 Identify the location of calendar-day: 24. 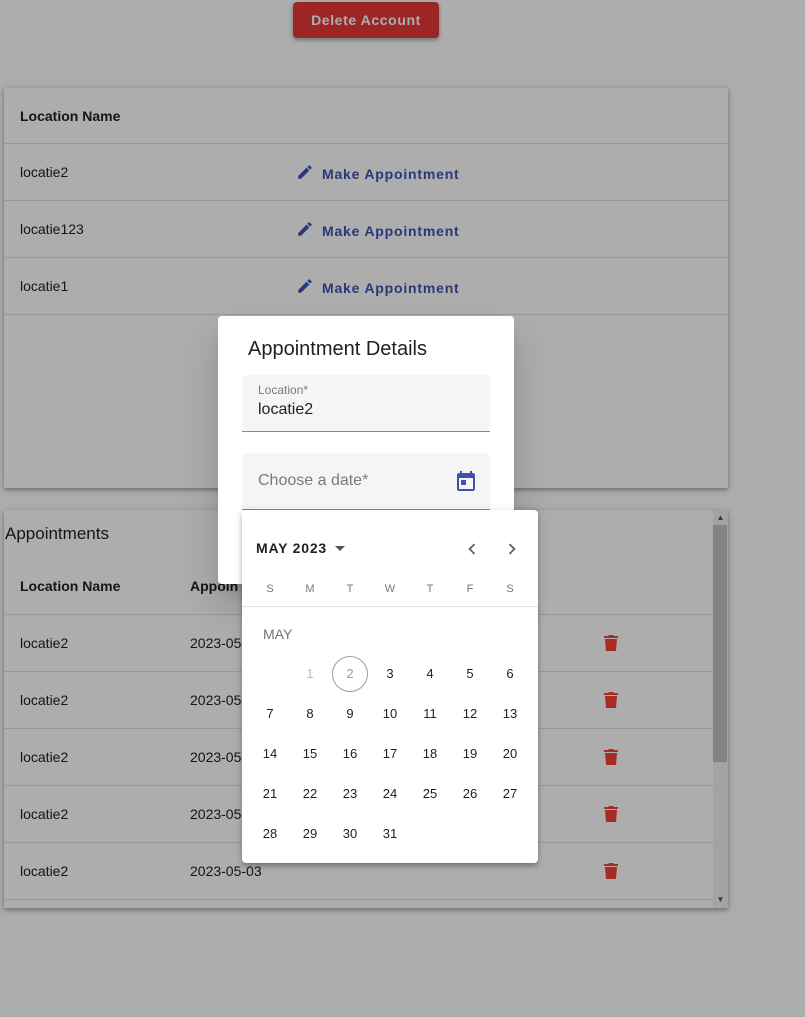
(390, 794).